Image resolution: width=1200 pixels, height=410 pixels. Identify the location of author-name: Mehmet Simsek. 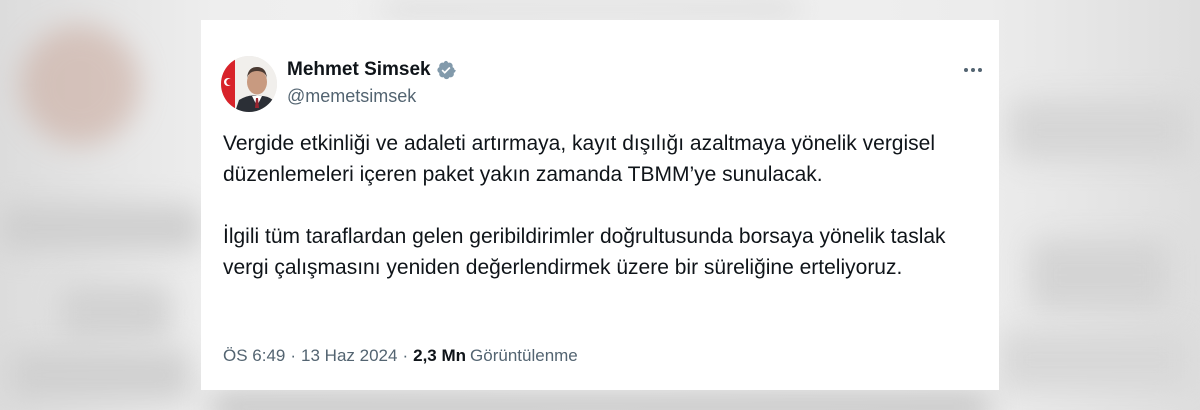
(359, 70).